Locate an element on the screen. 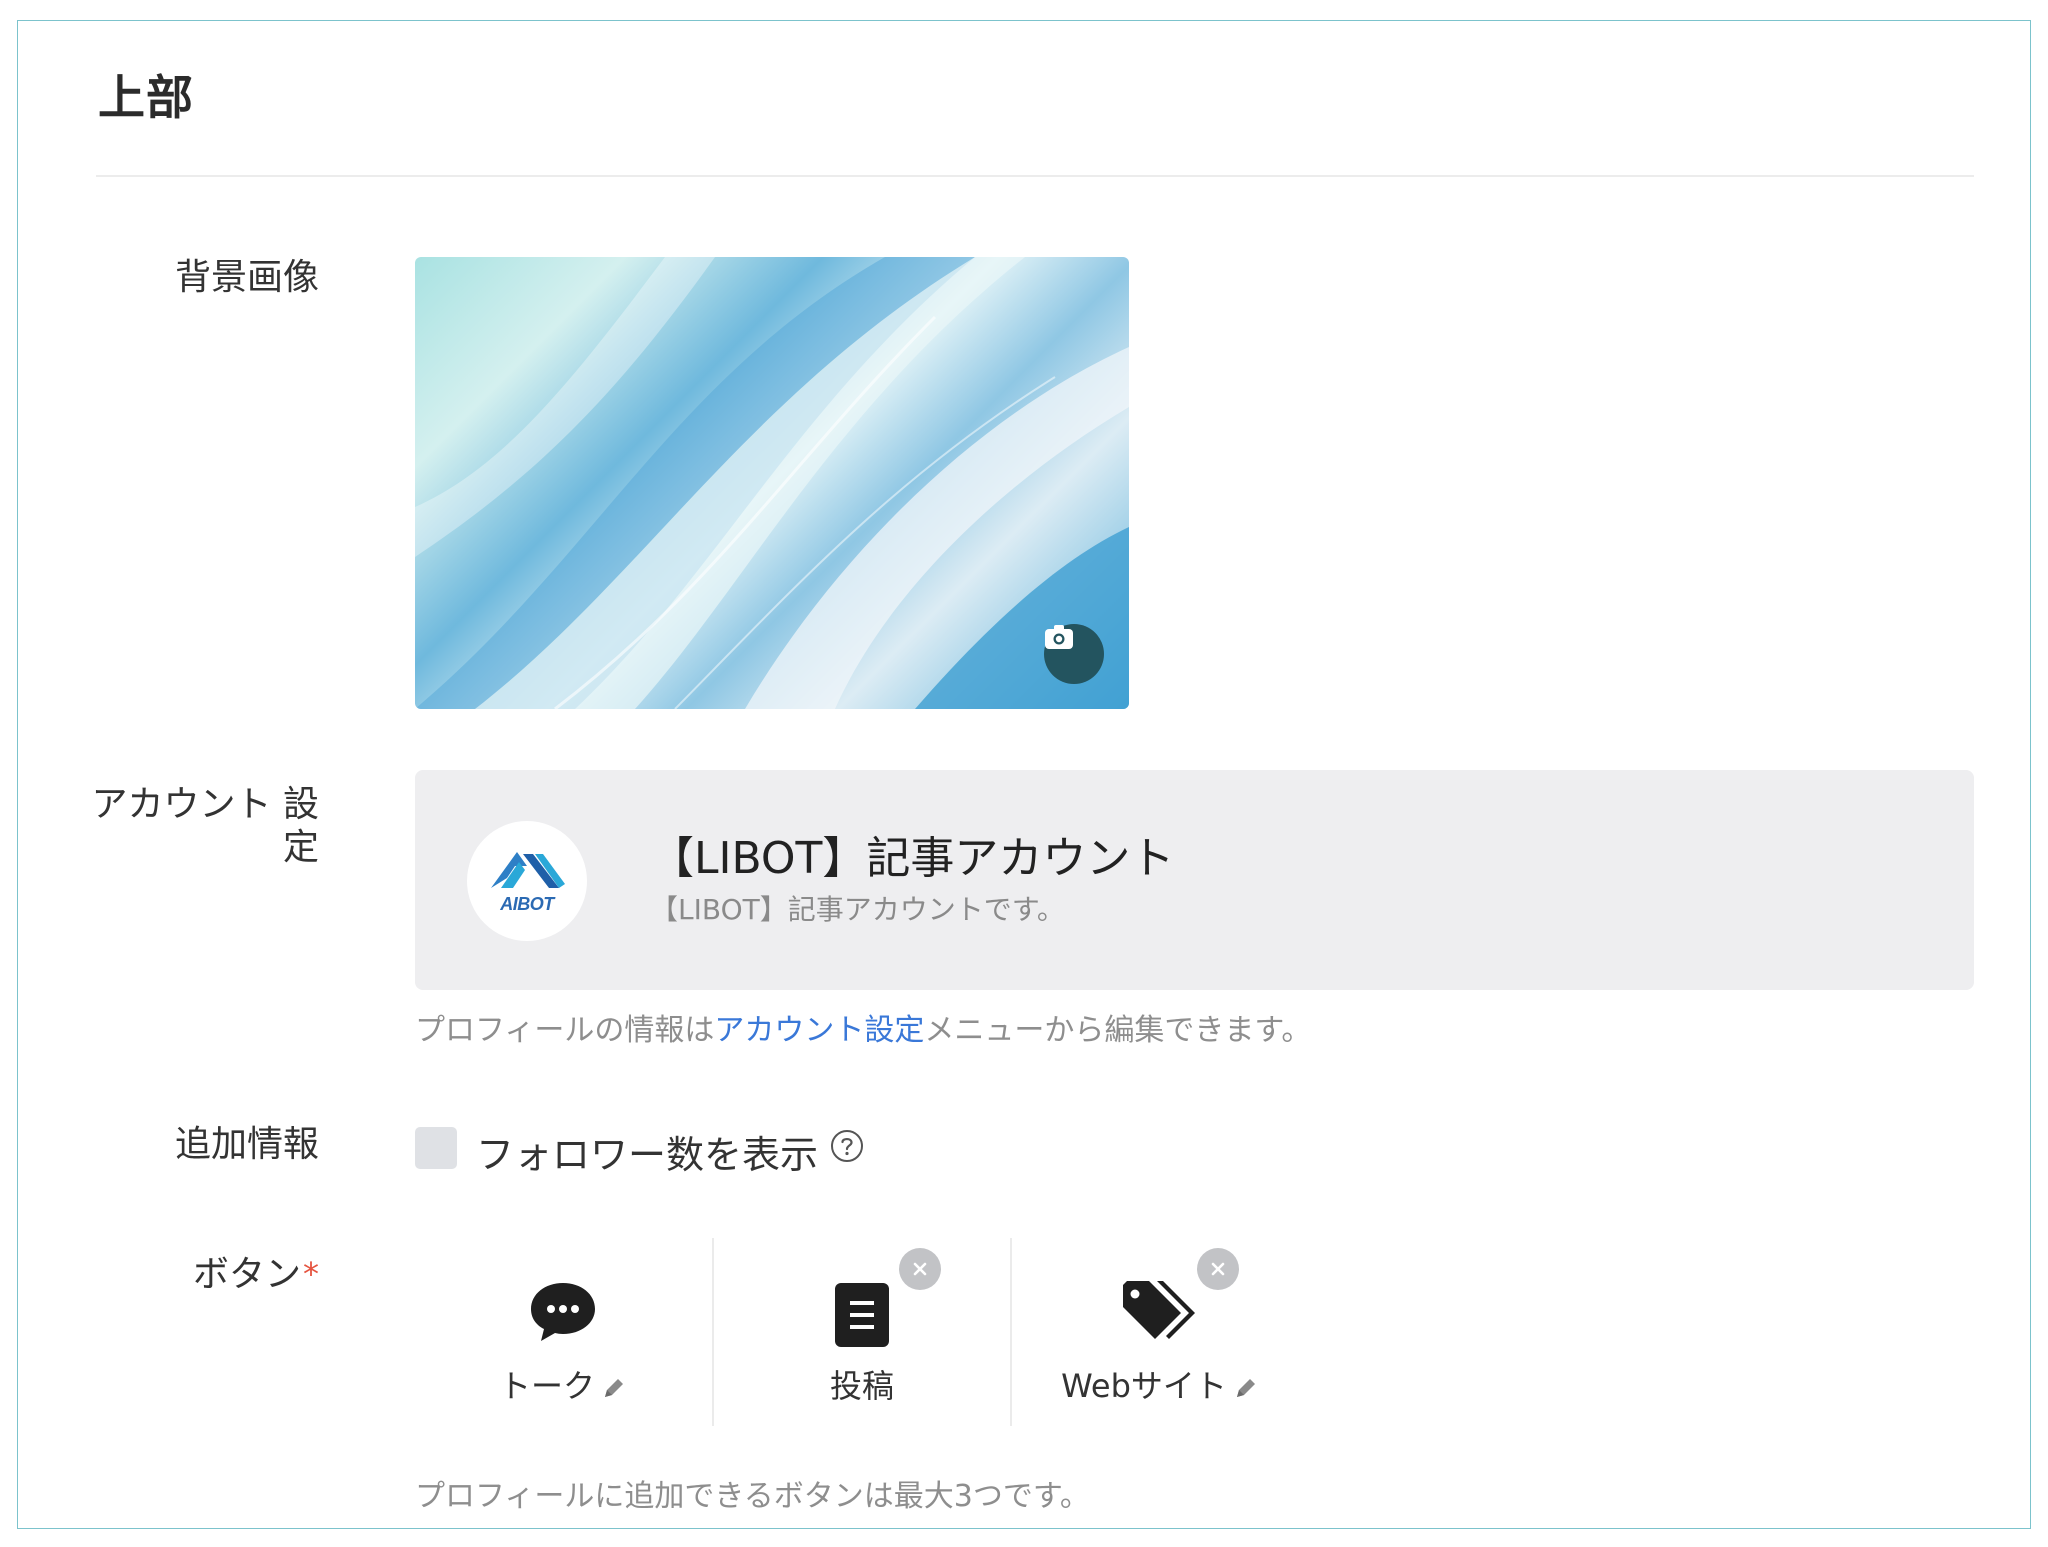  required-mark: * is located at coordinates (311, 1274).